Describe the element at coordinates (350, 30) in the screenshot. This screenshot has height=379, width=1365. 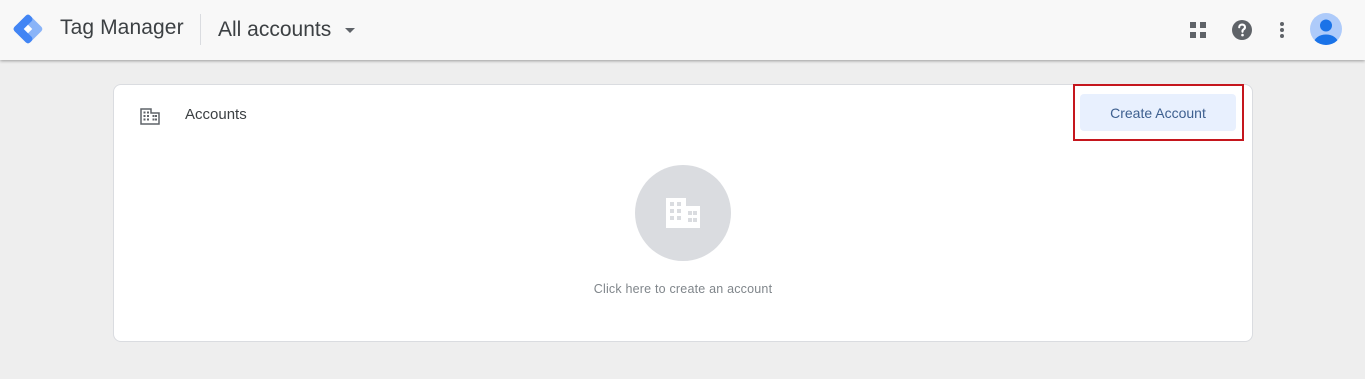
I see `dropdown-arrow-icon` at that location.